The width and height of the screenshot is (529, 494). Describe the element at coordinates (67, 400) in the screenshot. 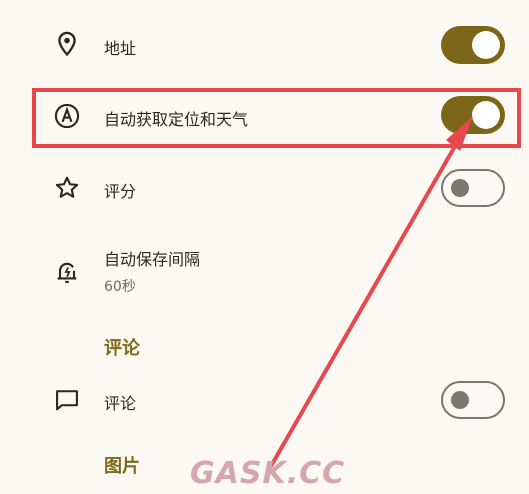

I see `comment-icon` at that location.